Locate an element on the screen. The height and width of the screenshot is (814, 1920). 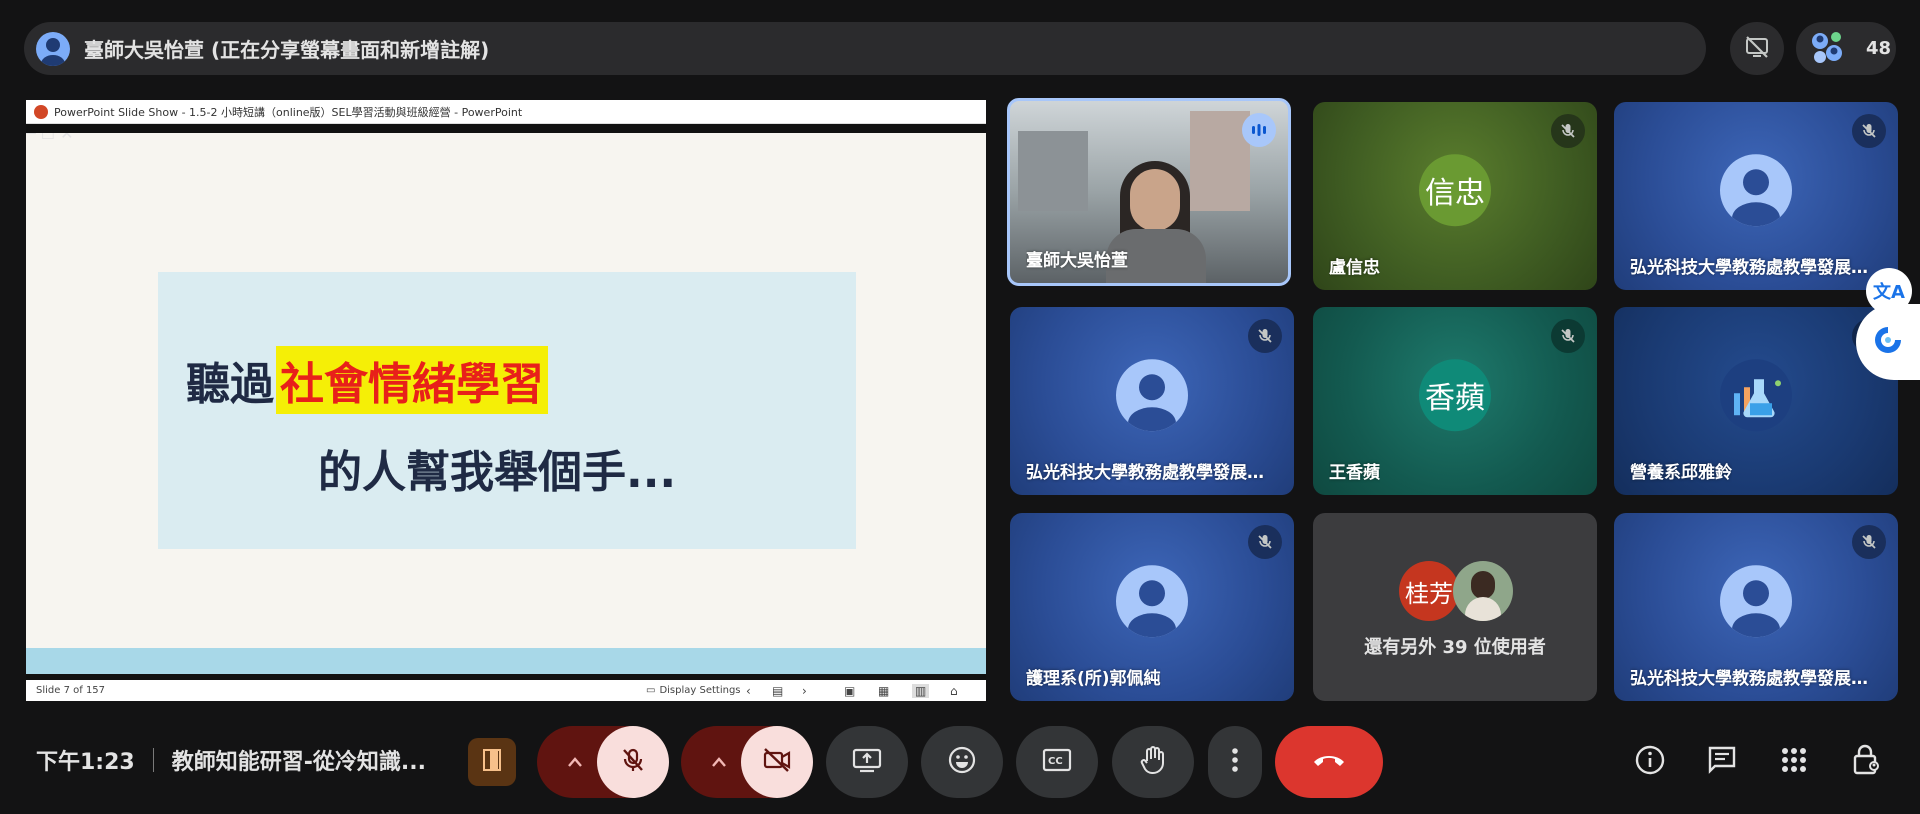
slide-line-1-highlight: 社會情緒學習 is located at coordinates (412, 380).